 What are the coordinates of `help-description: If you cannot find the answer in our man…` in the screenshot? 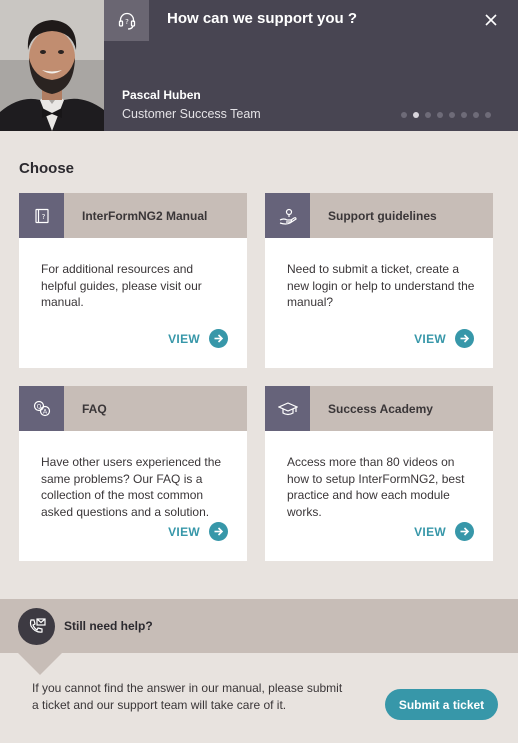 It's located at (187, 696).